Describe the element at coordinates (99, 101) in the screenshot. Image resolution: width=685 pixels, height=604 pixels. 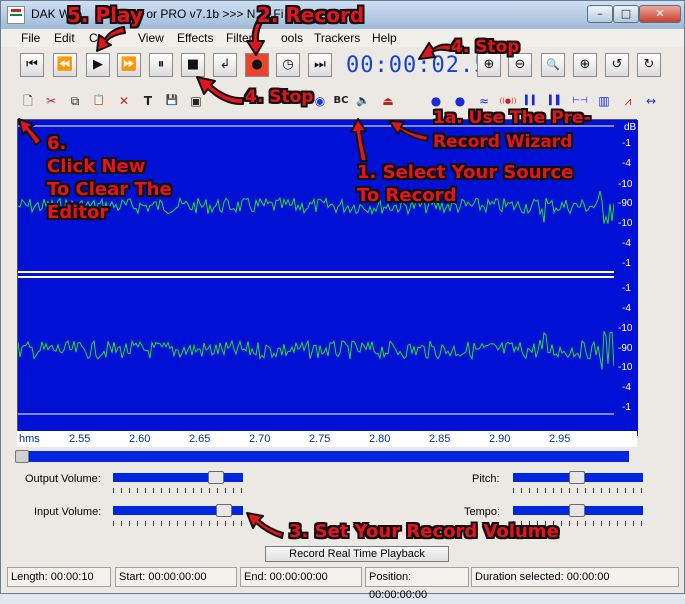
I see `paste-button: 📋` at that location.